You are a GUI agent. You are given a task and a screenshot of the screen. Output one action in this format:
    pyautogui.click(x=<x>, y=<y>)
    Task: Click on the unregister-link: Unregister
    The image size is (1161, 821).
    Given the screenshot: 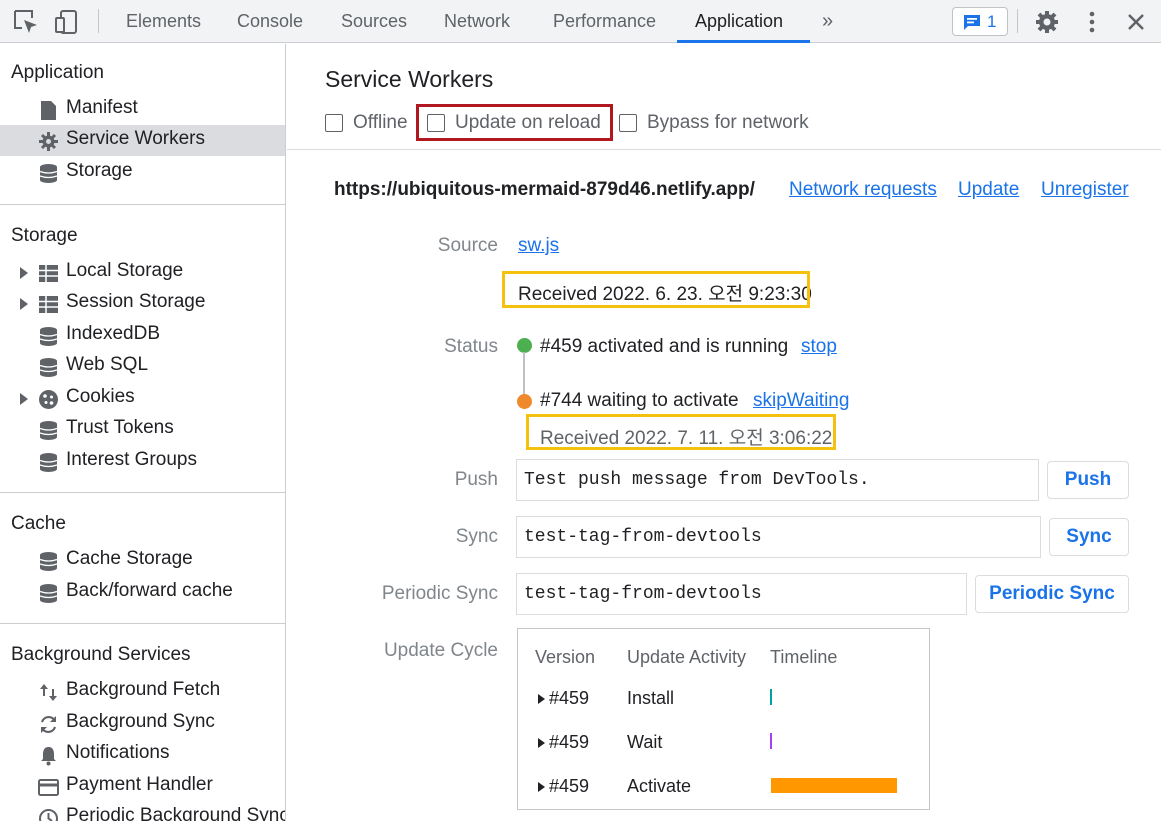 What is the action you would take?
    pyautogui.click(x=1085, y=190)
    